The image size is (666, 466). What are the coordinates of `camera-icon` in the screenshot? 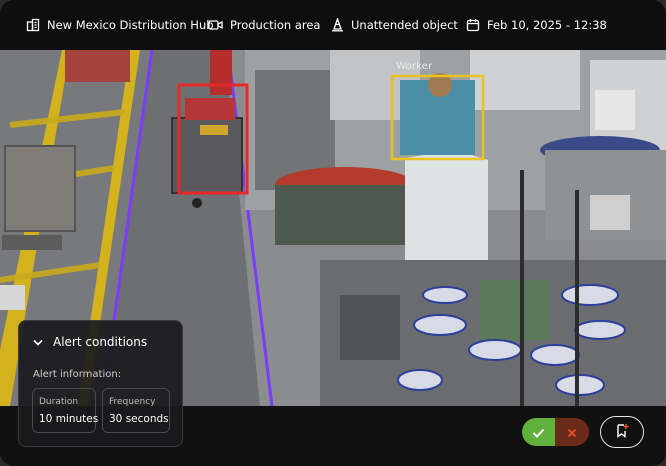 It's located at (215, 25).